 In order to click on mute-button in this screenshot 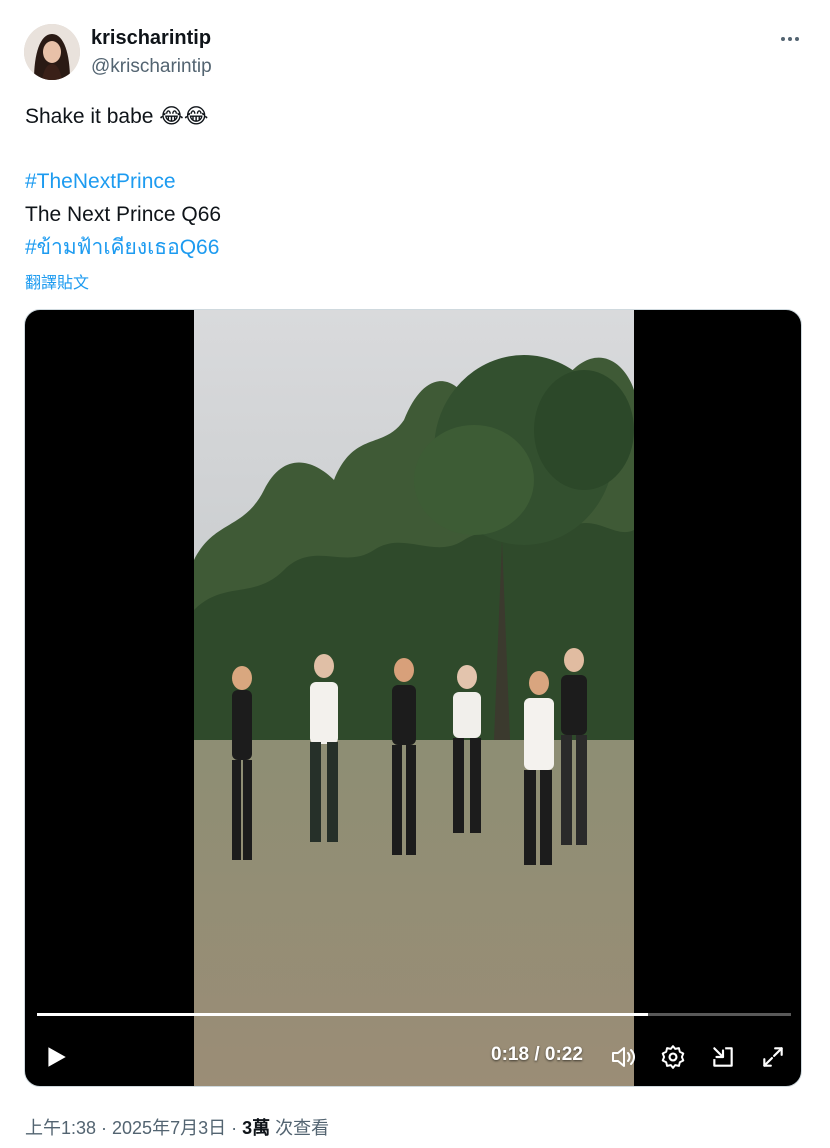, I will do `click(624, 1057)`.